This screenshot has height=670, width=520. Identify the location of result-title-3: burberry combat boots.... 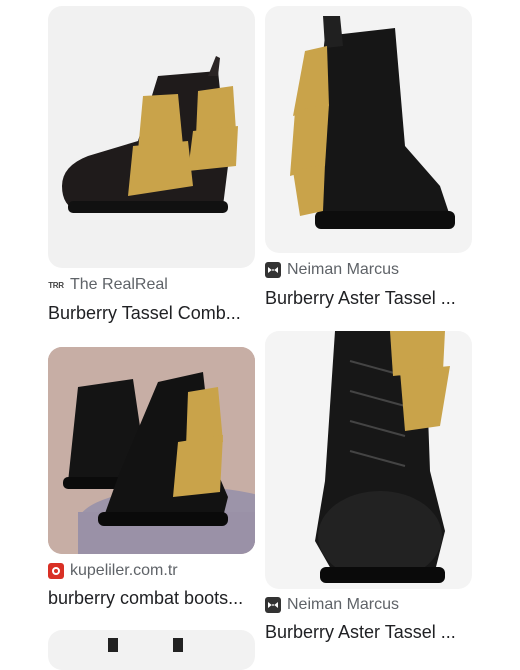
(150, 598).